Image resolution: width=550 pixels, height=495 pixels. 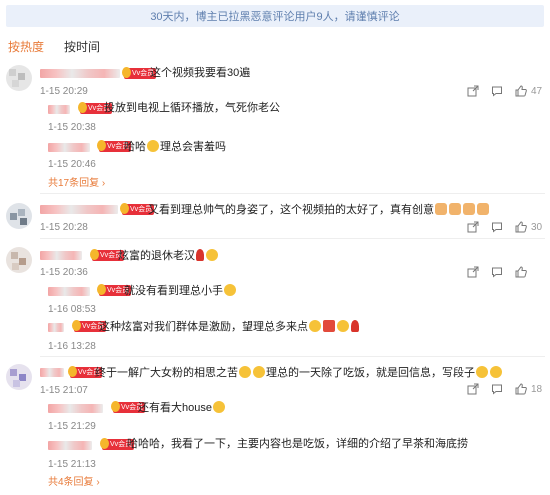 What do you see at coordinates (193, 147) in the screenshot?
I see `reply-text-part: 理总会害羞吗` at bounding box center [193, 147].